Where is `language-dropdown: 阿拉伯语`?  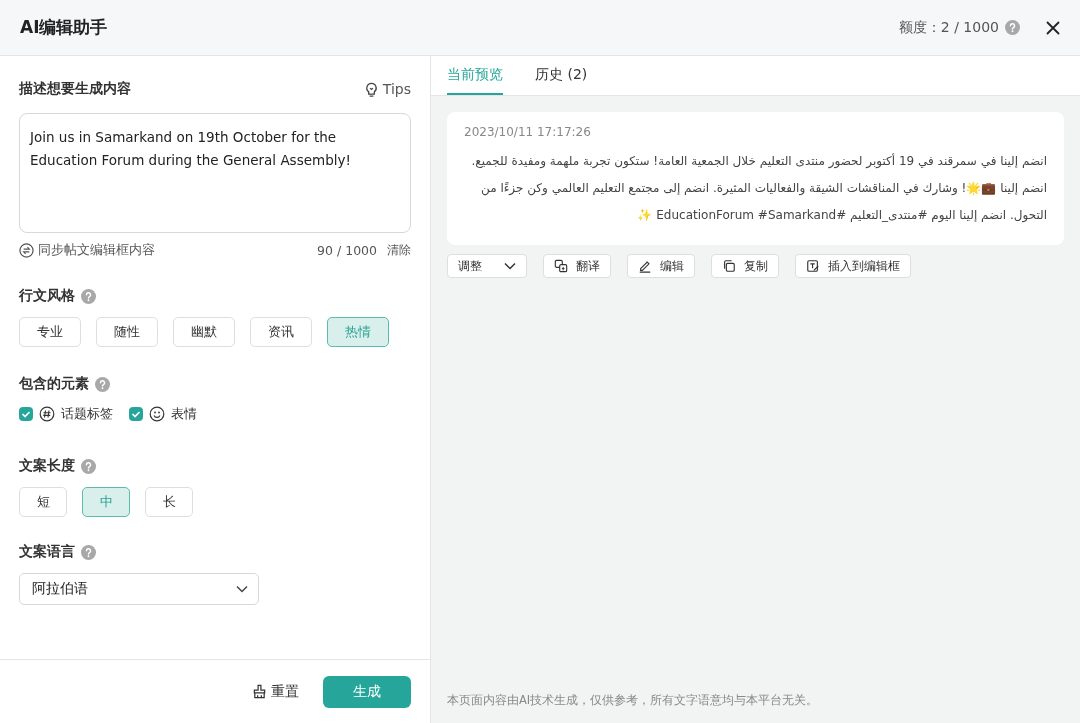 language-dropdown: 阿拉伯语 is located at coordinates (139, 589).